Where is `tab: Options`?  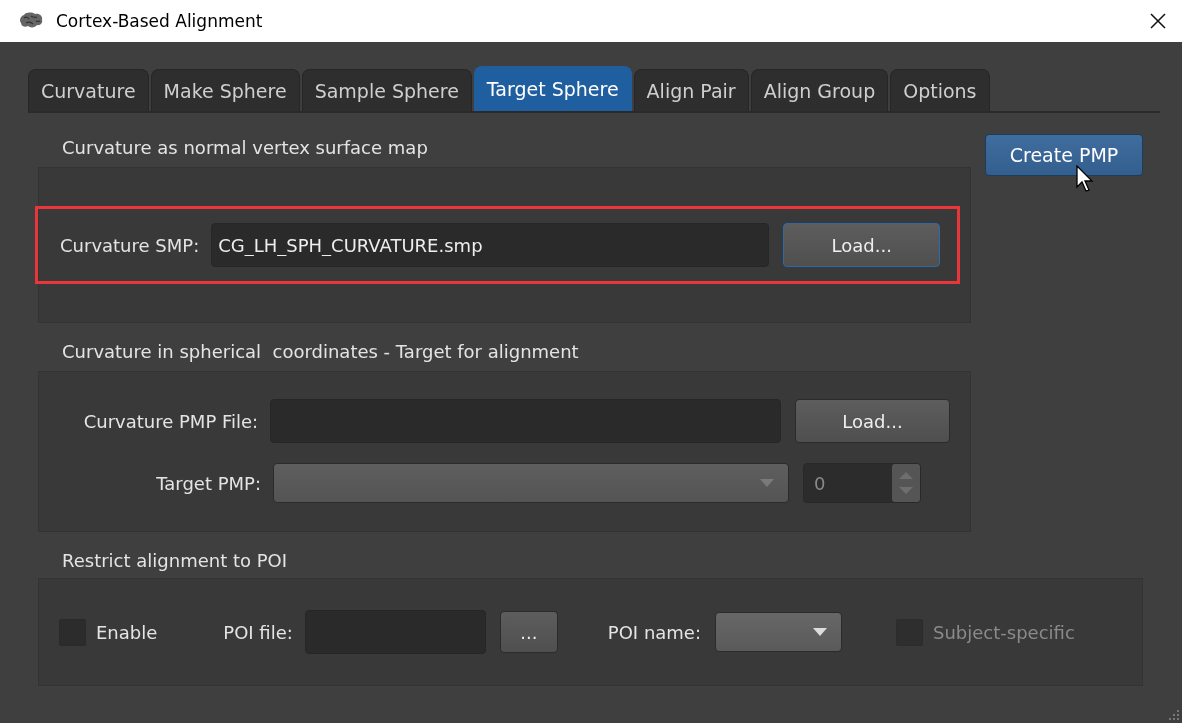 tab: Options is located at coordinates (940, 90).